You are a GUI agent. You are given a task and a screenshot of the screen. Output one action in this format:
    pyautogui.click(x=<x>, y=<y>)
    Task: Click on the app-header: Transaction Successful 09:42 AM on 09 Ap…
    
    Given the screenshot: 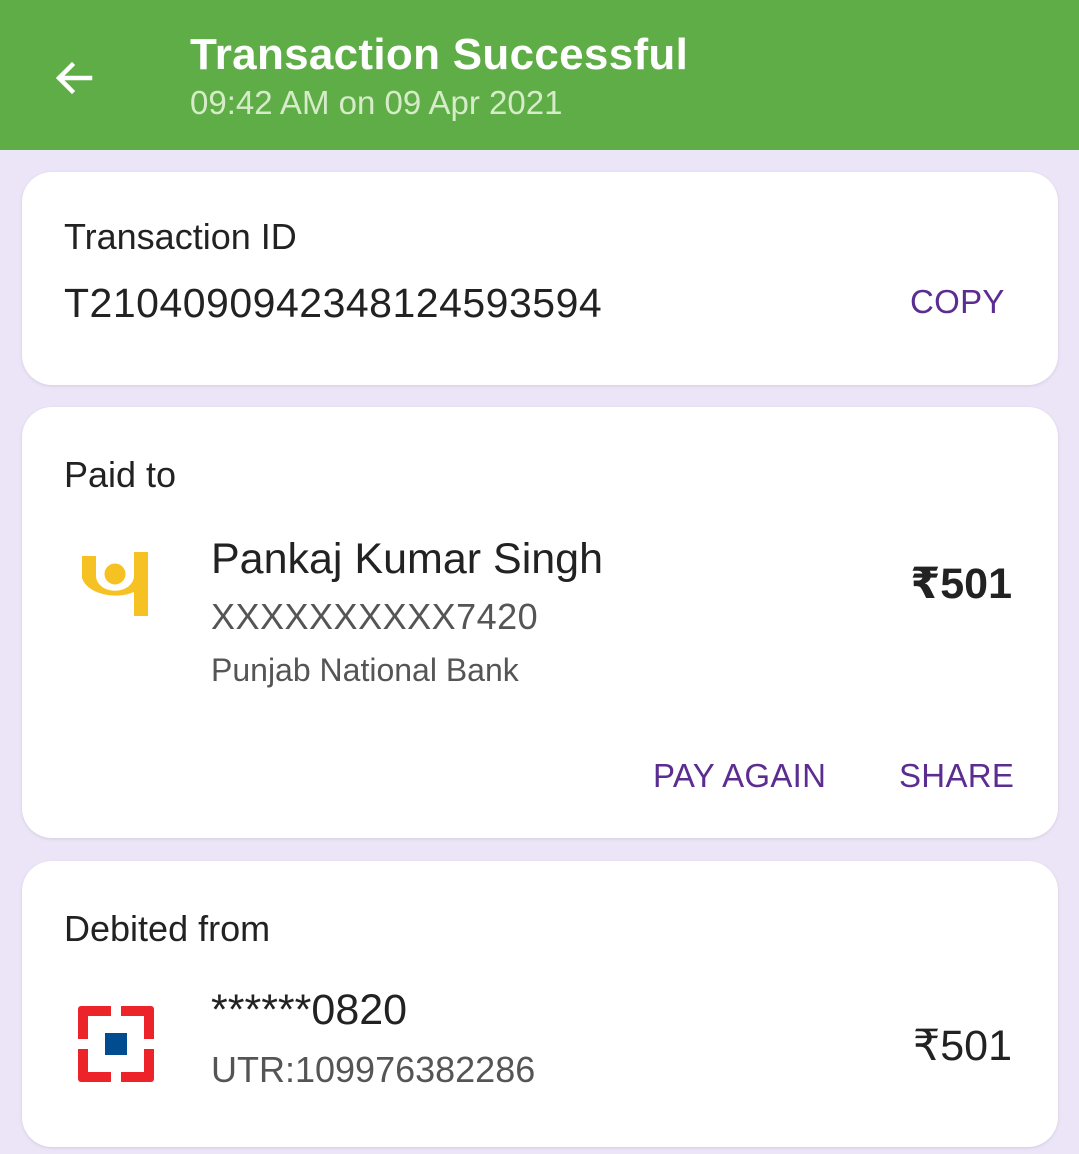 What is the action you would take?
    pyautogui.click(x=539, y=75)
    